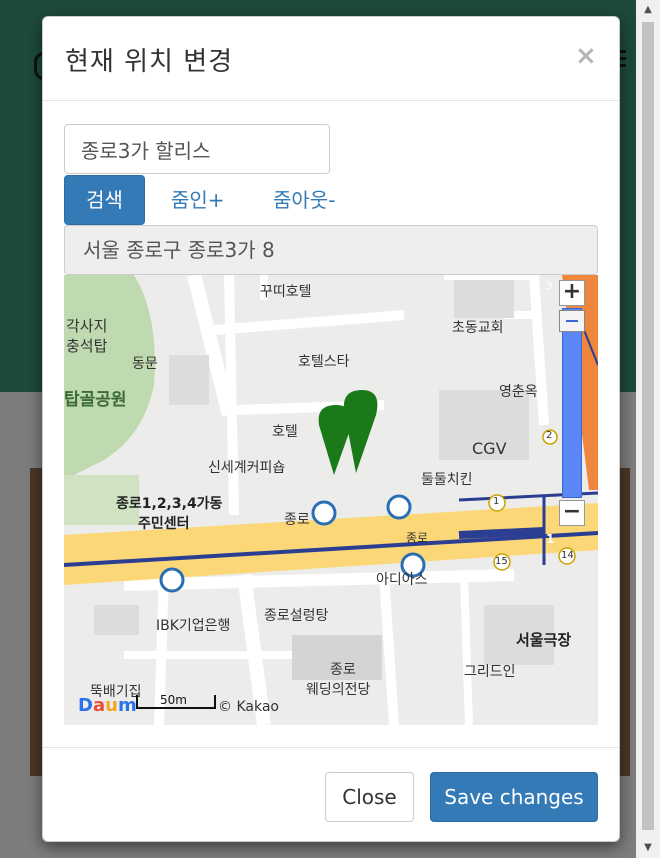 The width and height of the screenshot is (660, 858). Describe the element at coordinates (285, 432) in the screenshot. I see `map-label: 호텔` at that location.